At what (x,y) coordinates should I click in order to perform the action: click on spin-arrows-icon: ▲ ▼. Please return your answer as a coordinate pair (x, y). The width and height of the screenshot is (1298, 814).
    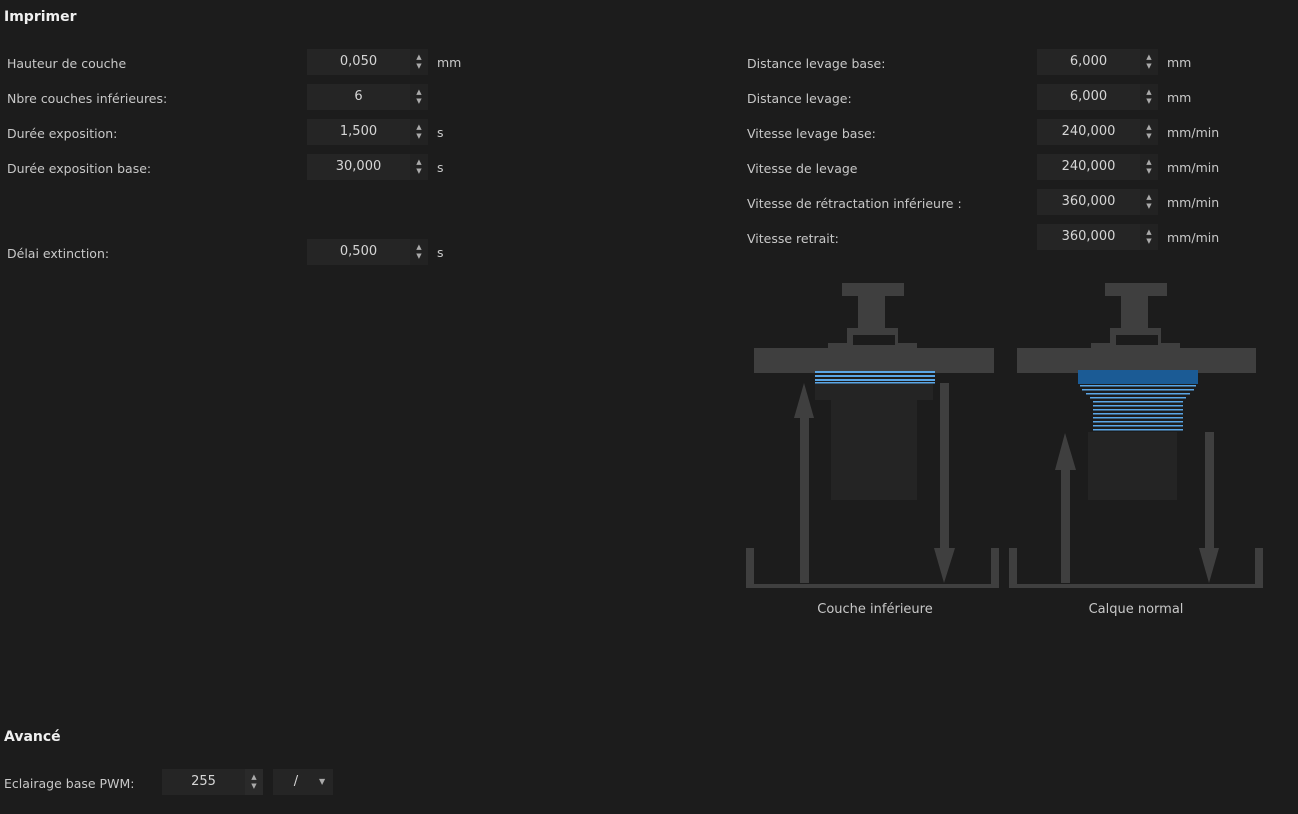
    Looking at the image, I should click on (254, 782).